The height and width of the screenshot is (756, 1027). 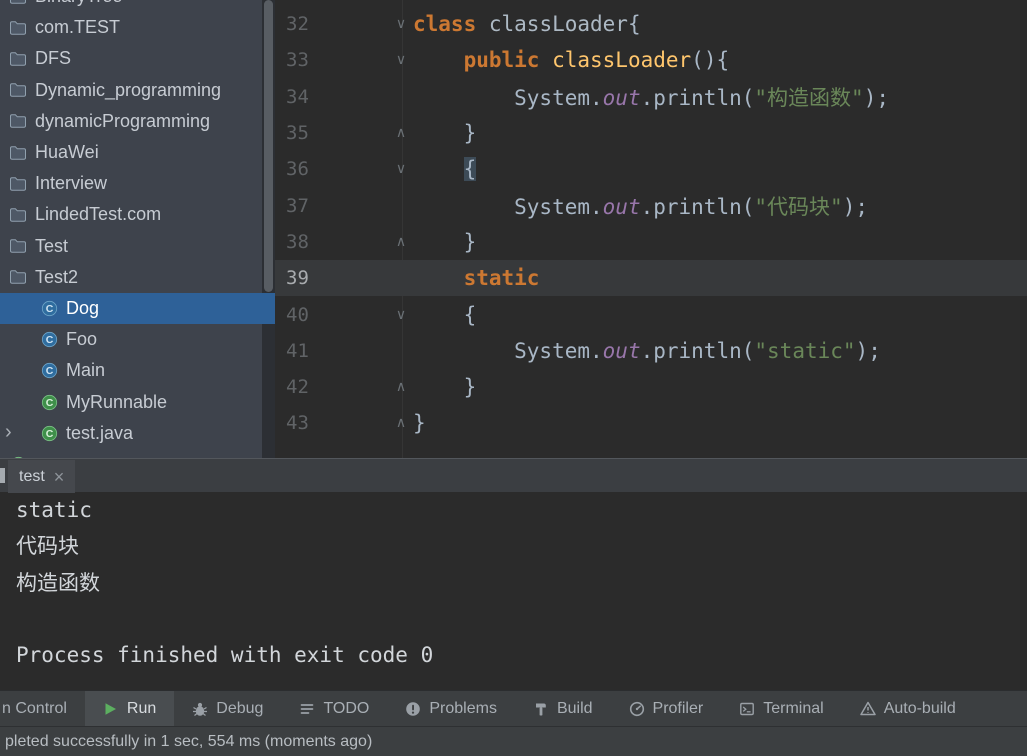 What do you see at coordinates (563, 708) in the screenshot?
I see `toolwindow-button-build: Build` at bounding box center [563, 708].